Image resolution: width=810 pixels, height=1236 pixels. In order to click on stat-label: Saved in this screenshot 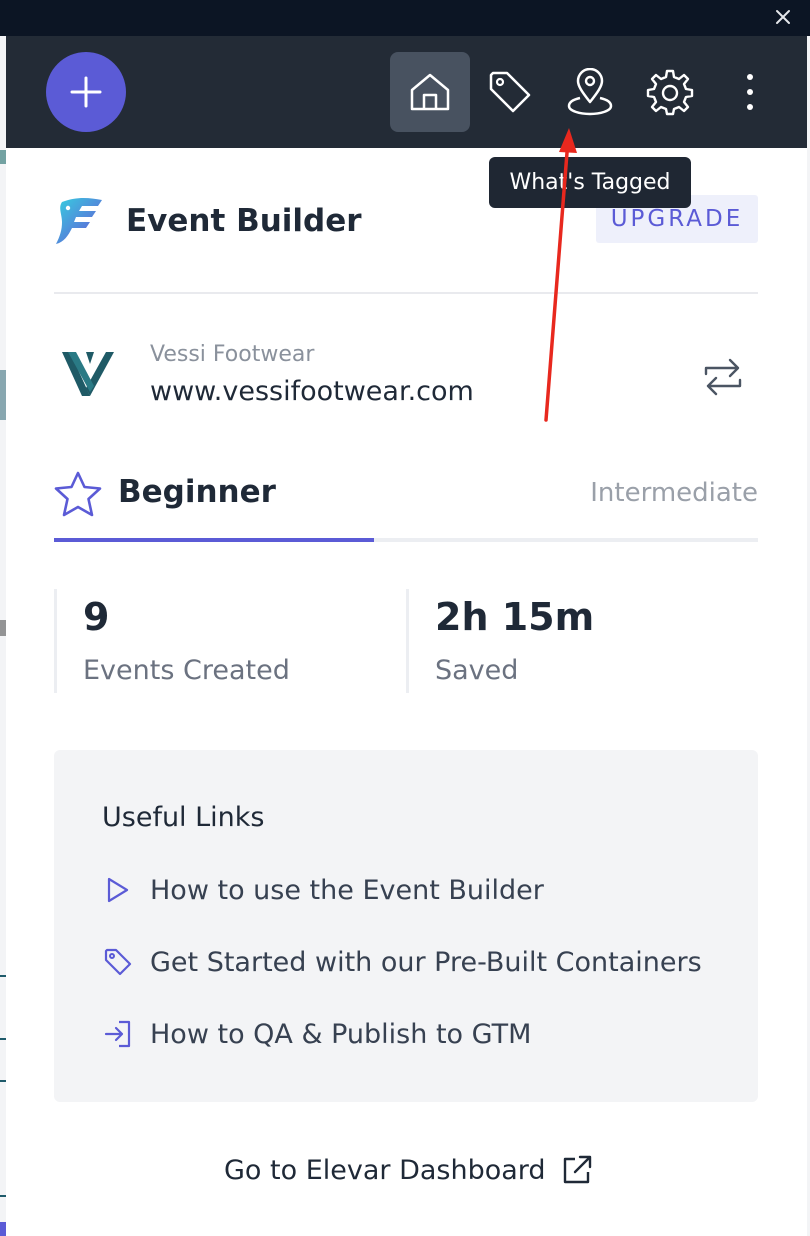, I will do `click(477, 670)`.